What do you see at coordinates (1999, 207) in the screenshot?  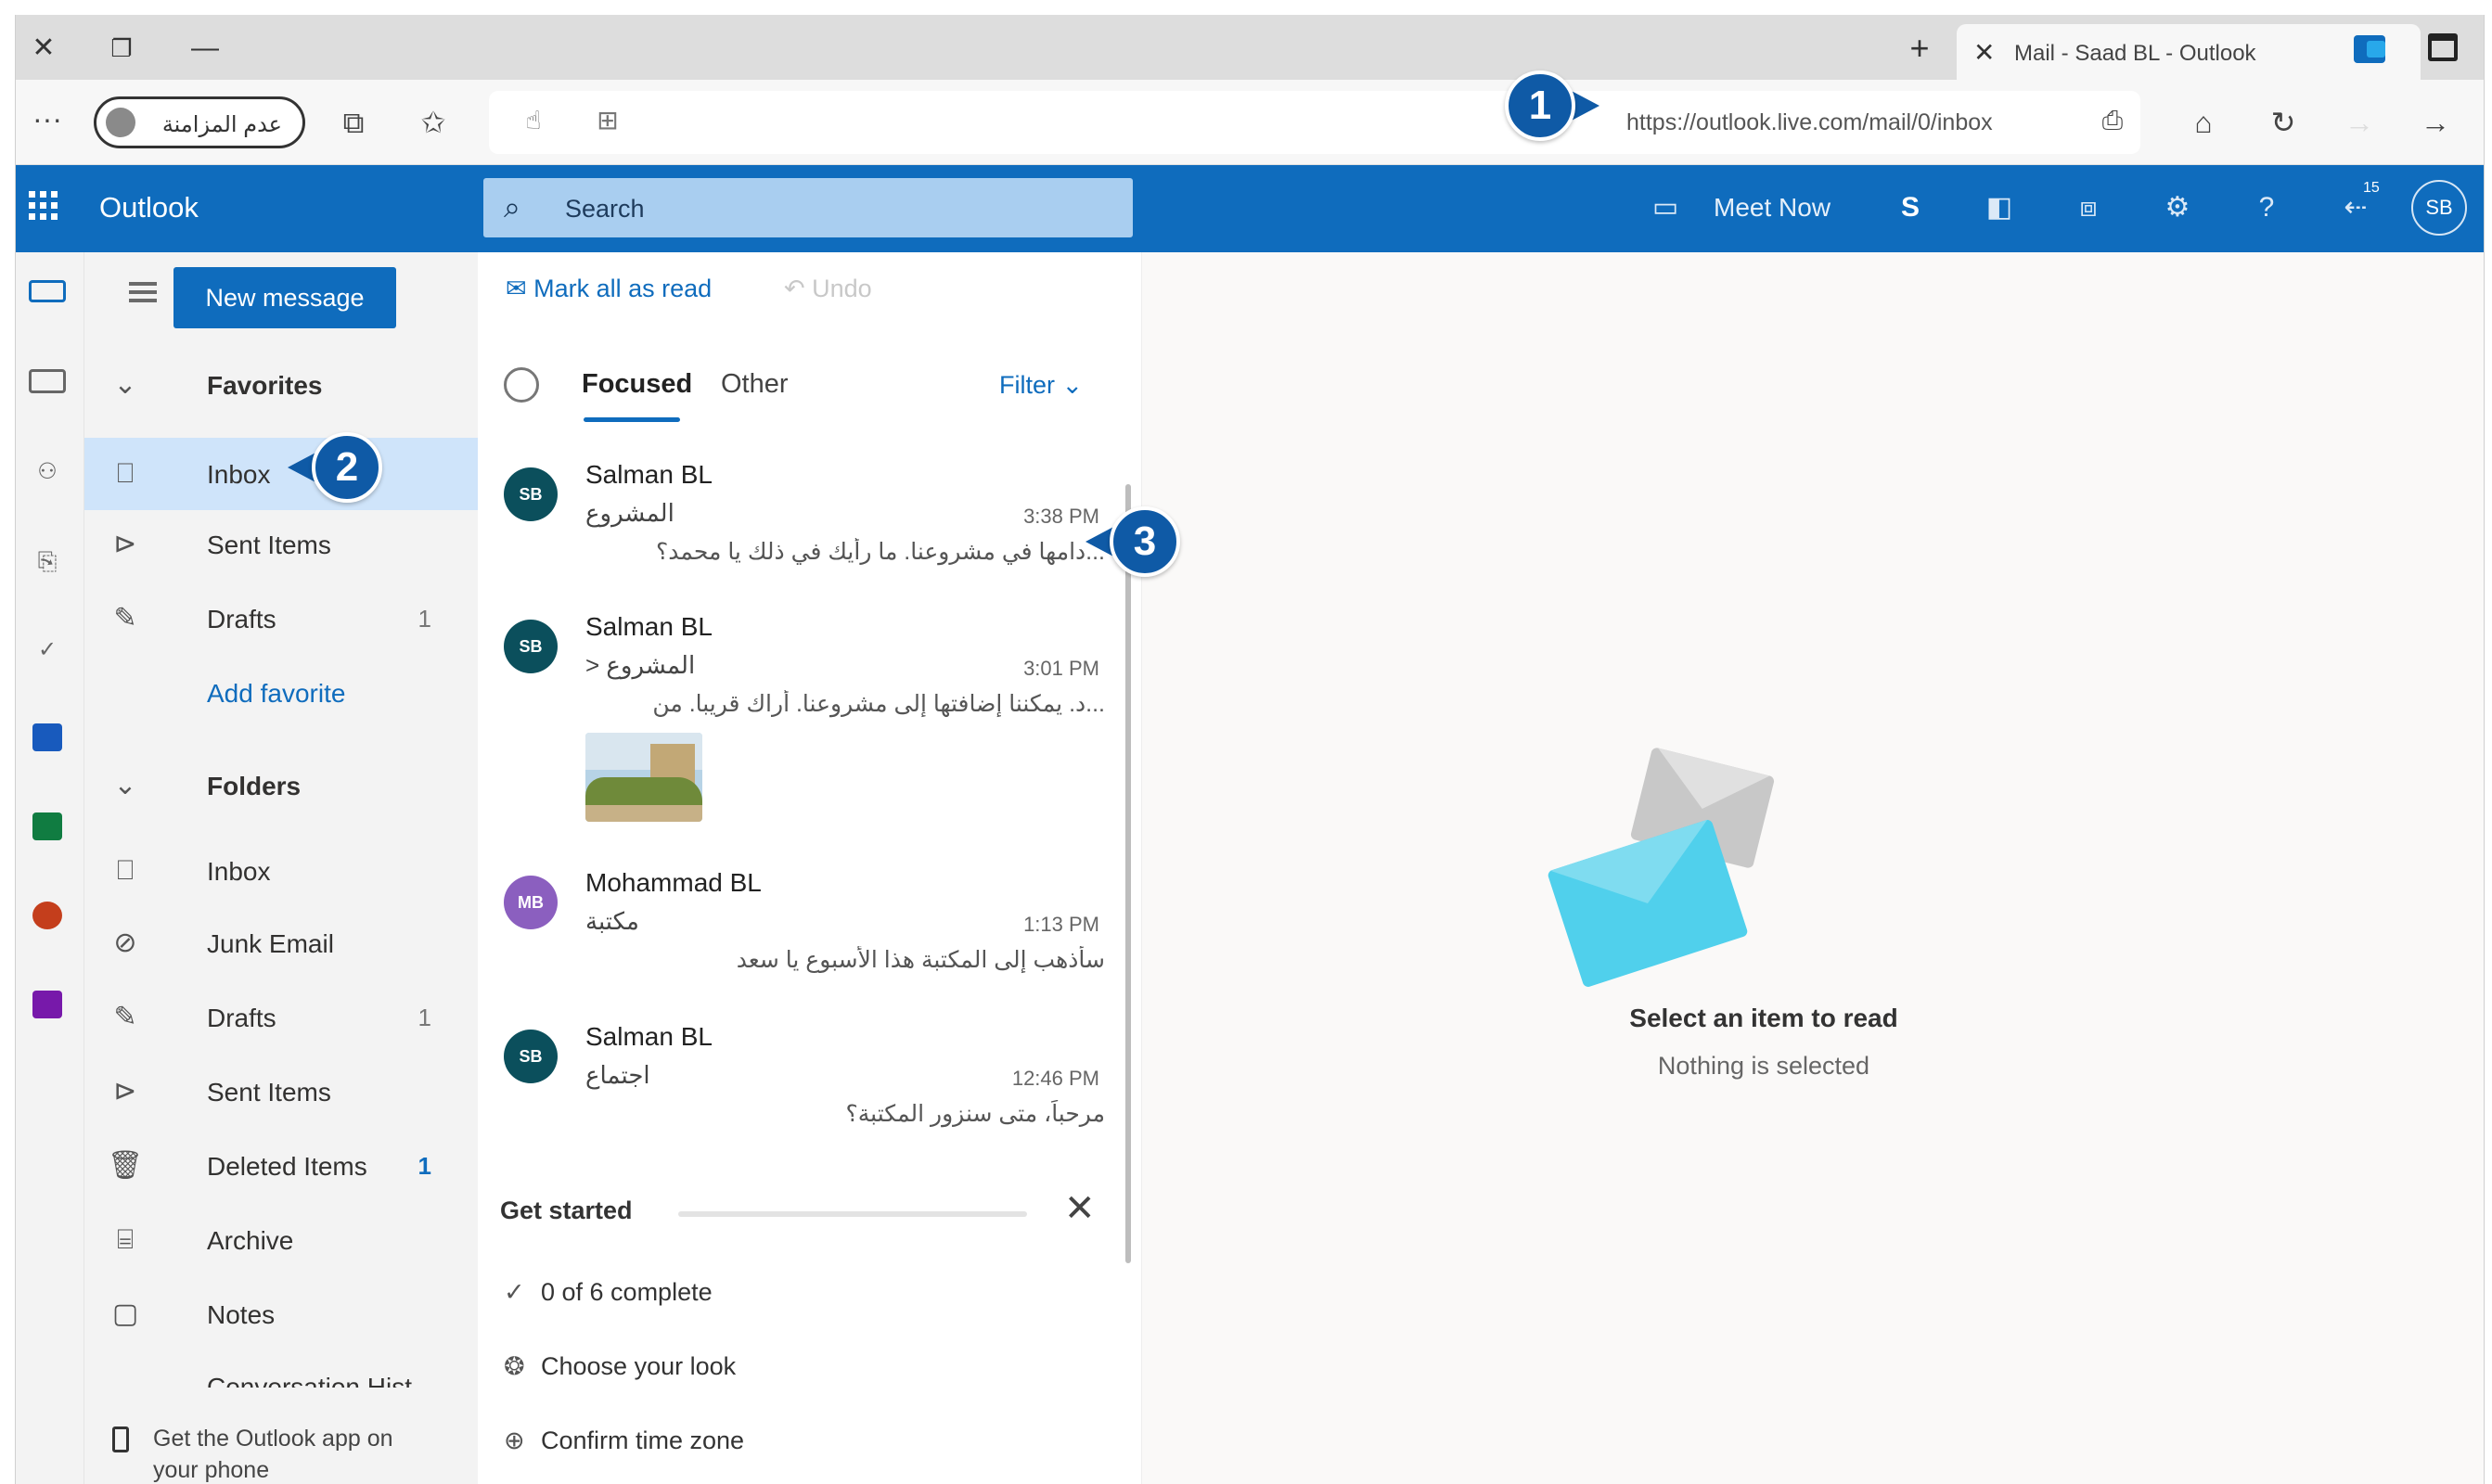 I see `office-icon: ◧` at bounding box center [1999, 207].